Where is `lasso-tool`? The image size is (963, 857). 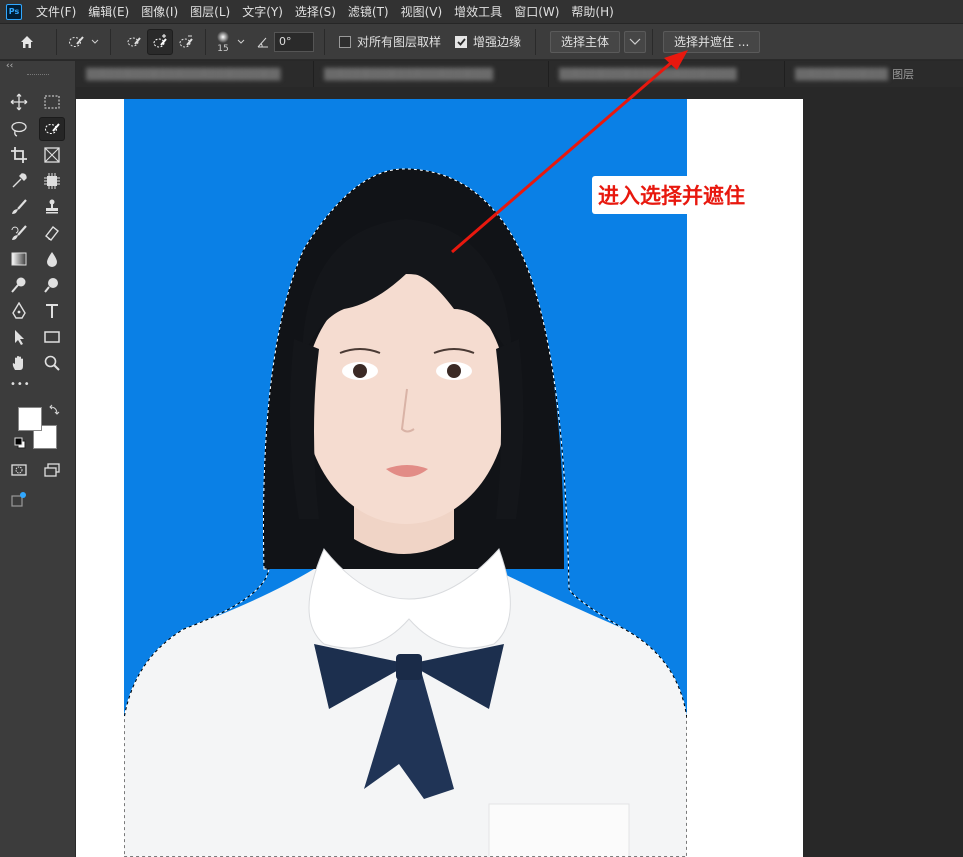 lasso-tool is located at coordinates (19, 129).